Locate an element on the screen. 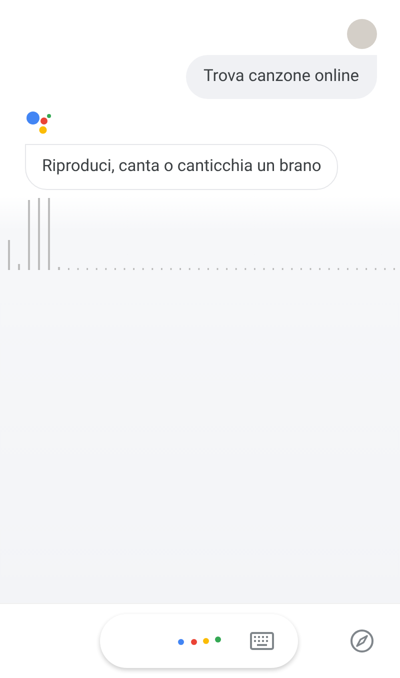 The width and height of the screenshot is (400, 678). assistant-logo-icon is located at coordinates (39, 122).